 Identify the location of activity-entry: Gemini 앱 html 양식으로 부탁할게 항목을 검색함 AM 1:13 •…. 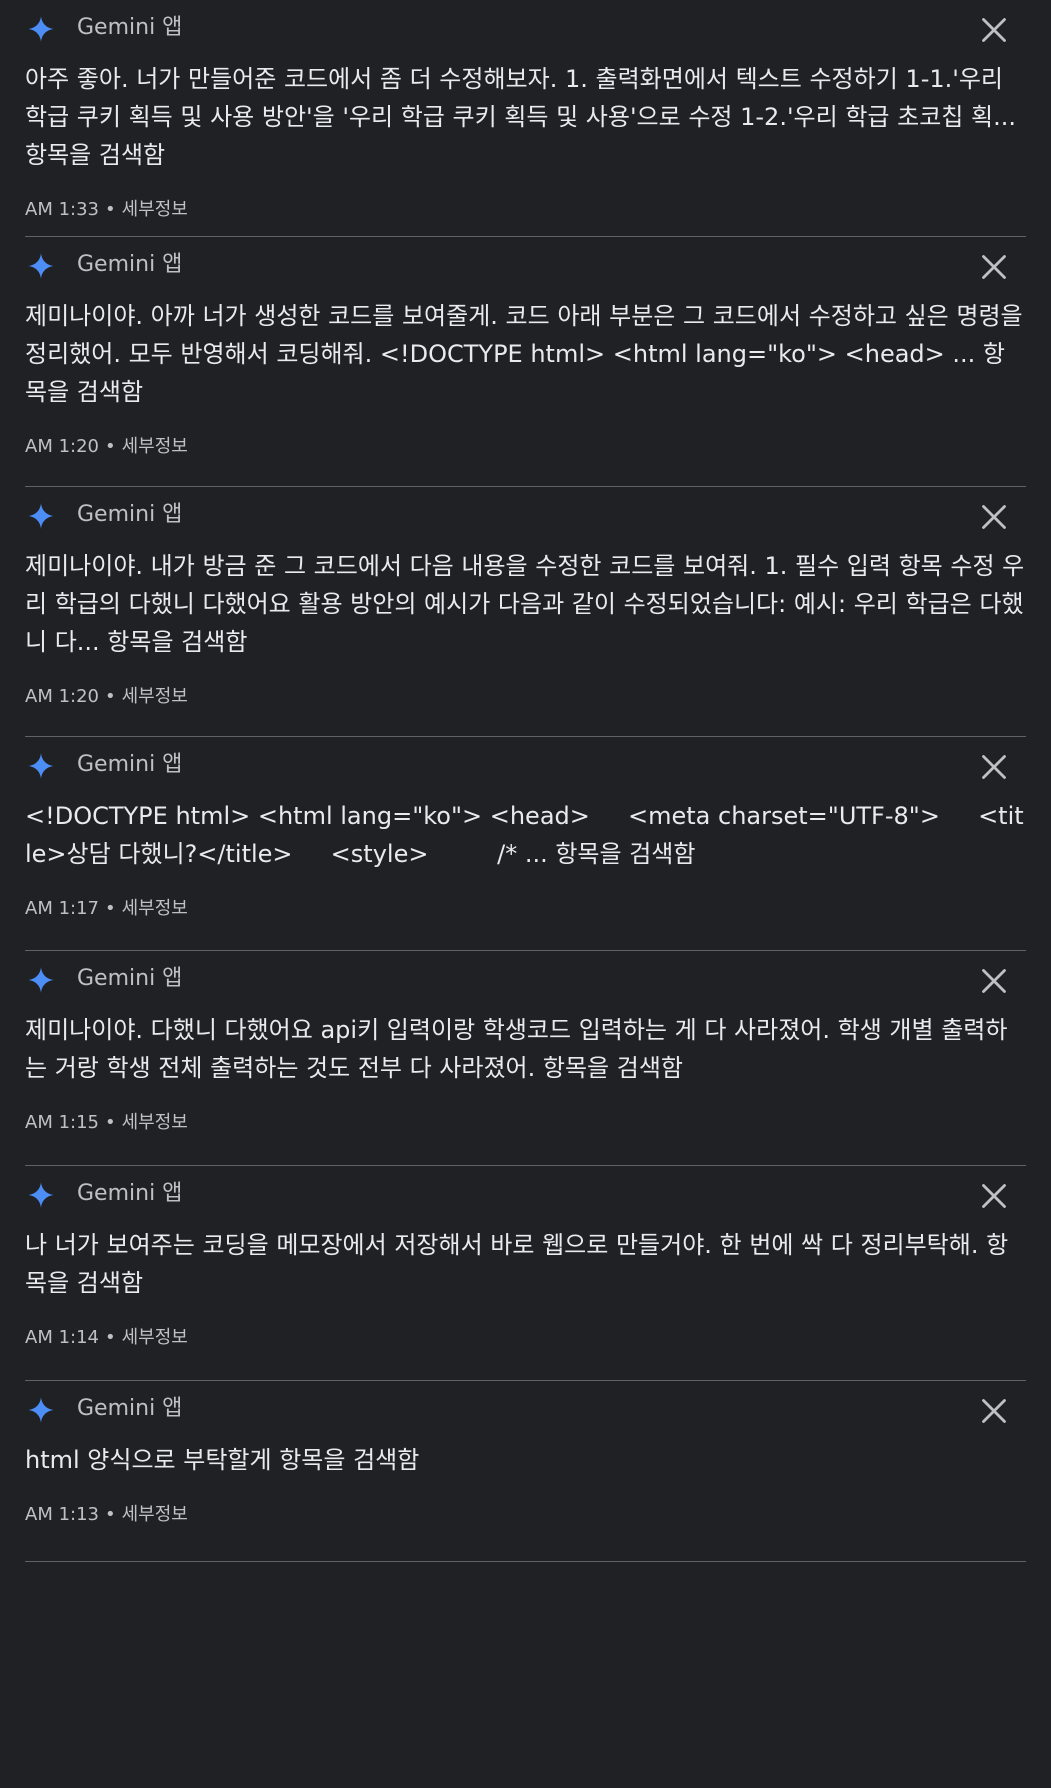
(525, 1471).